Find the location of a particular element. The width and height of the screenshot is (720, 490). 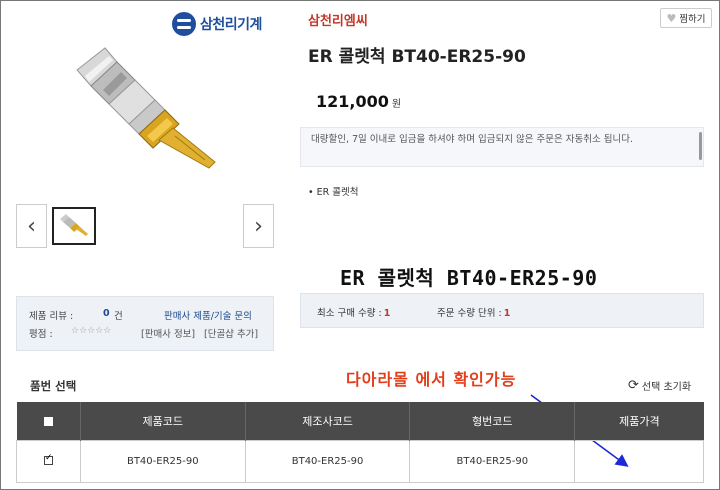

price-cell is located at coordinates (639, 461).